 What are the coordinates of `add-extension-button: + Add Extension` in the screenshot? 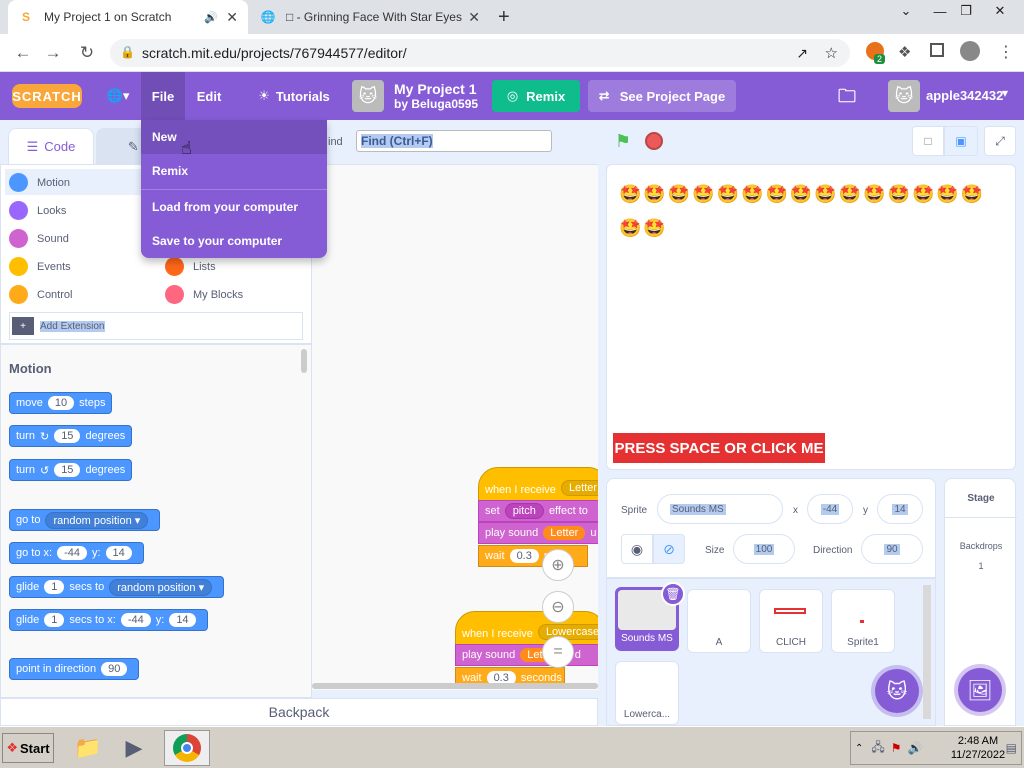 It's located at (156, 326).